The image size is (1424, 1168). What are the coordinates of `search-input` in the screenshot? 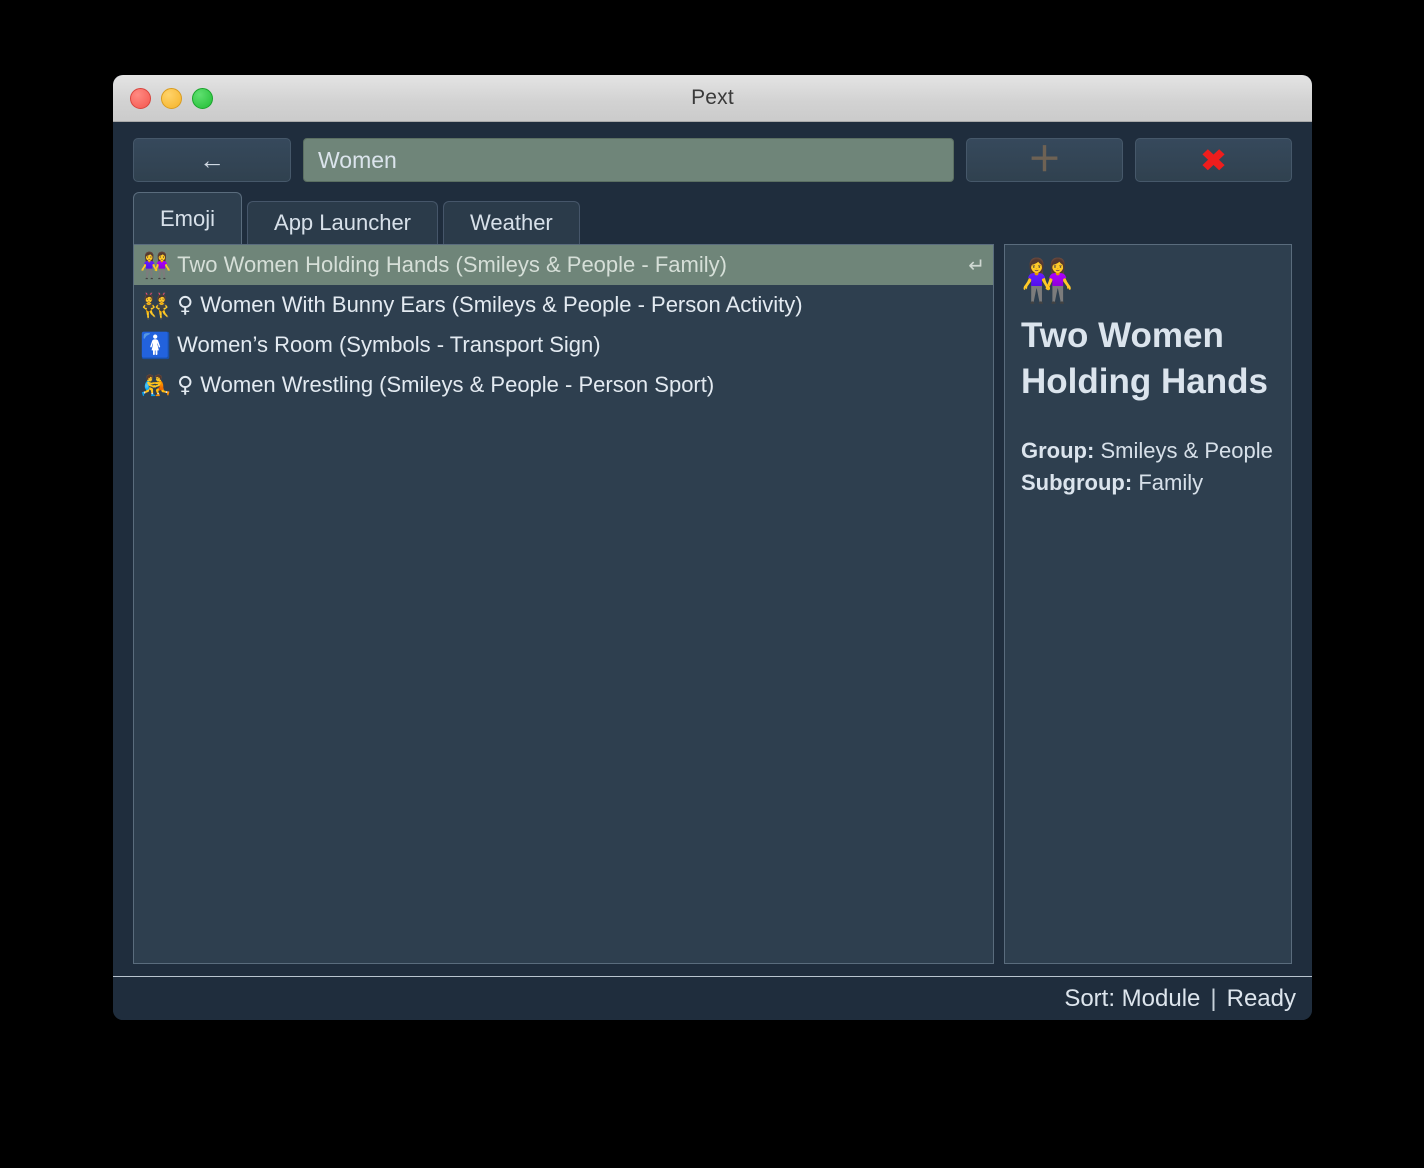 It's located at (628, 160).